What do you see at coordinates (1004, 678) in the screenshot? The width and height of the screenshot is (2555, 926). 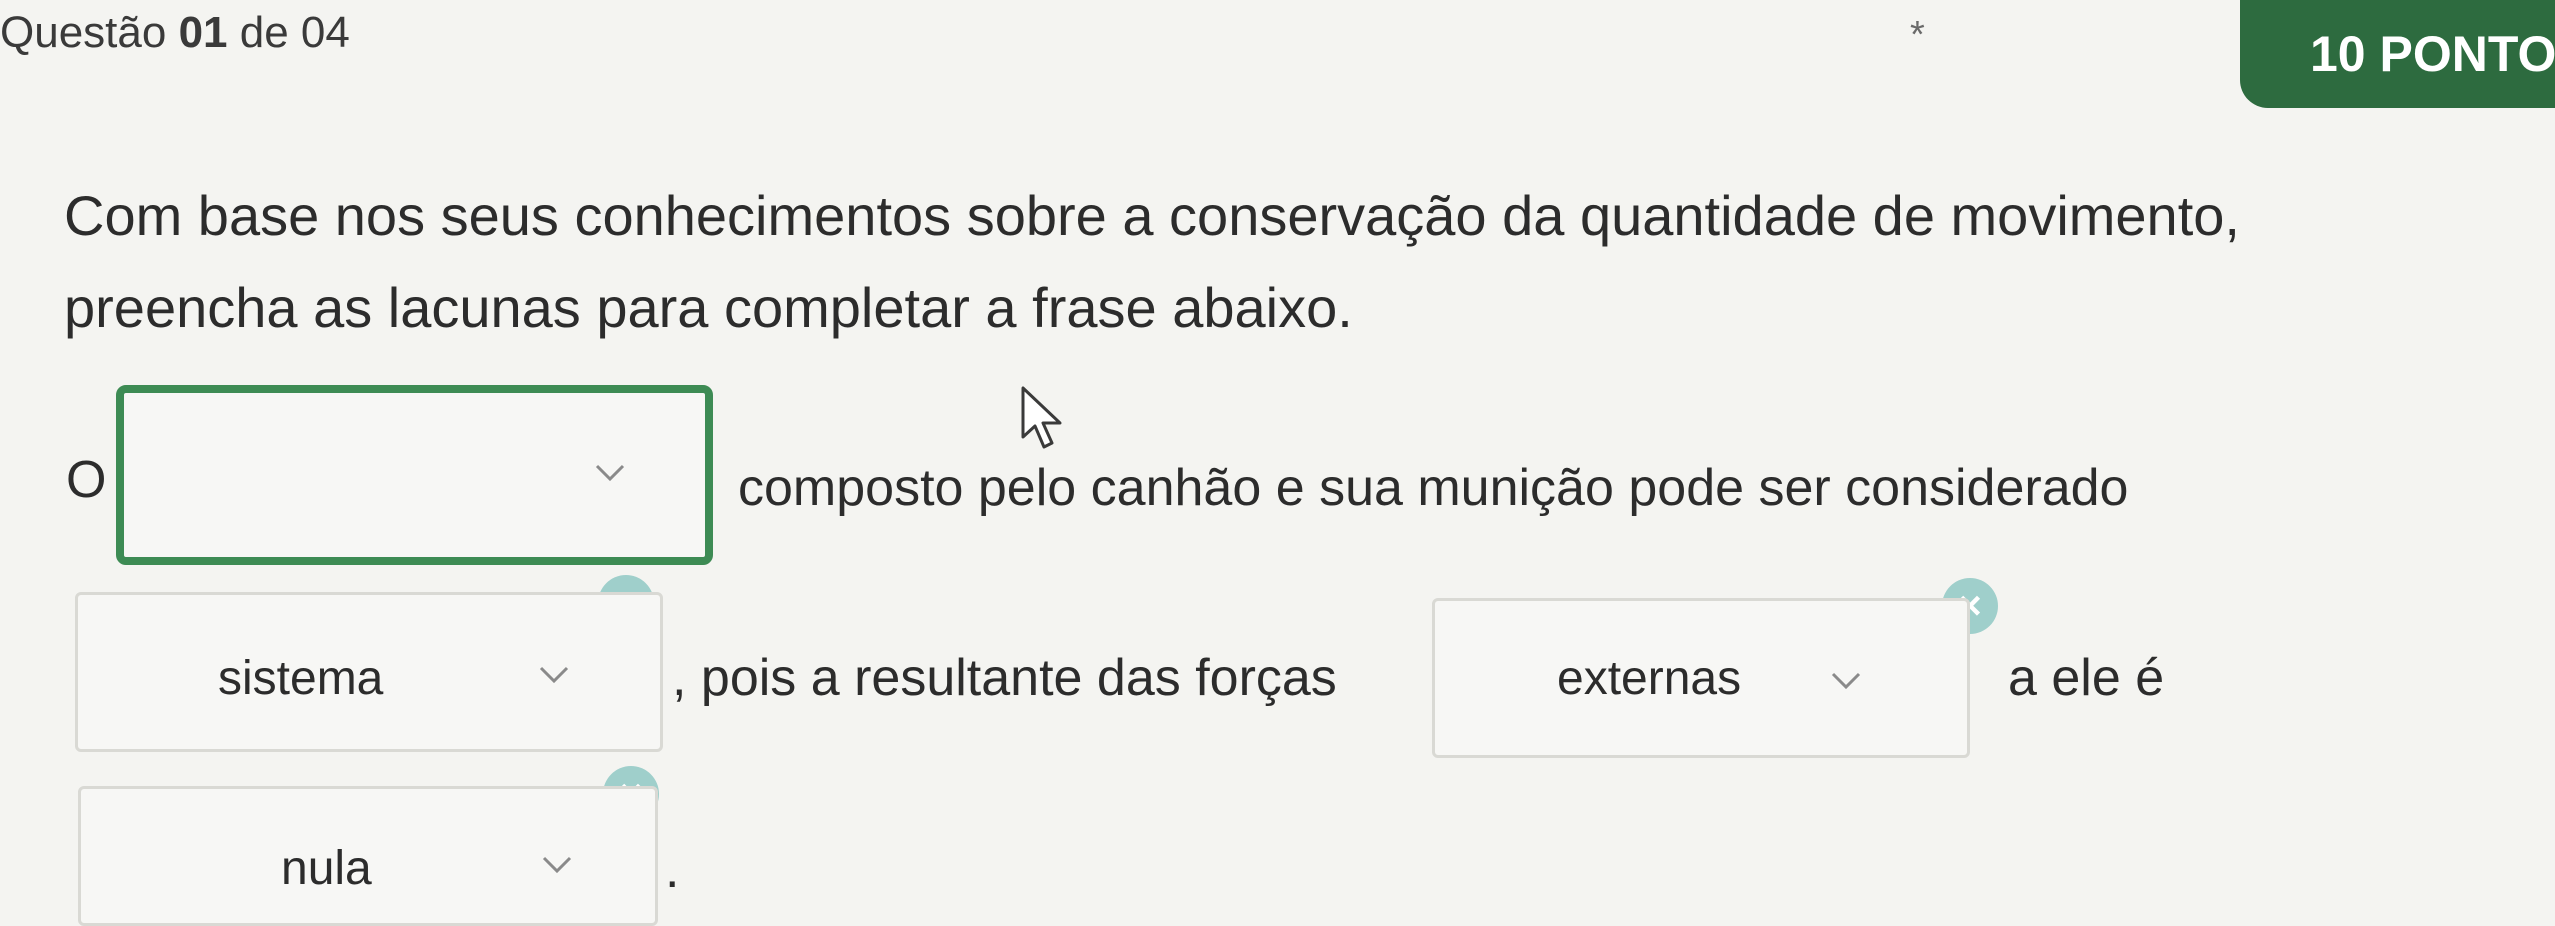 I see `sentence-after-blank-2: , pois a resultante das forças` at bounding box center [1004, 678].